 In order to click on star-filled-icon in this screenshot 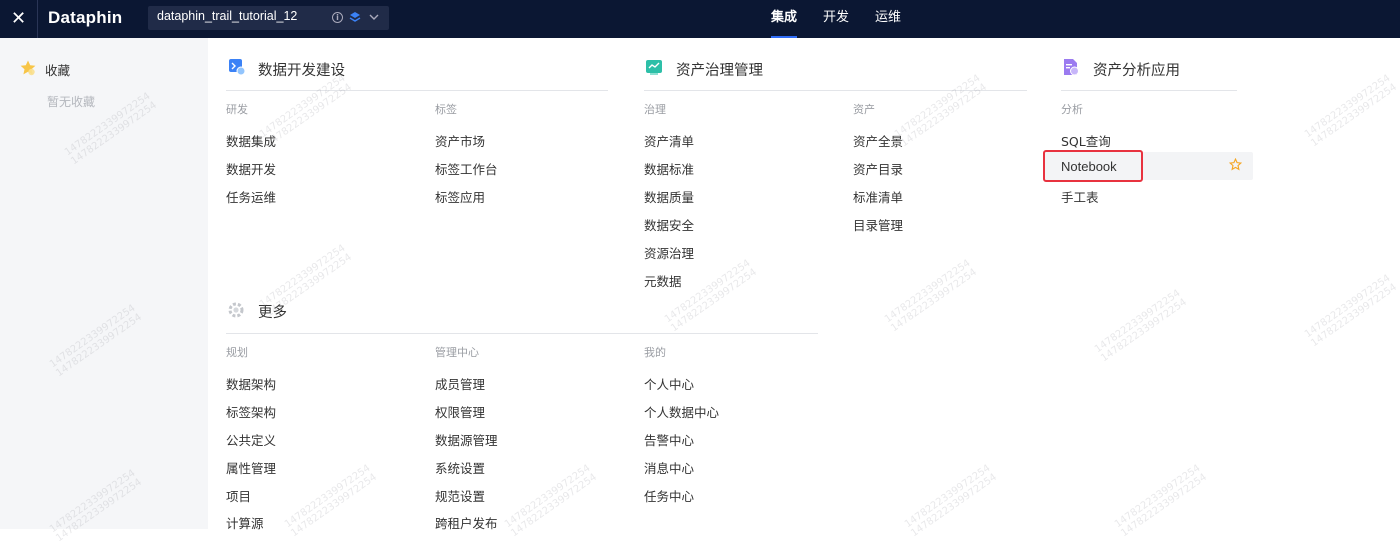, I will do `click(28, 68)`.